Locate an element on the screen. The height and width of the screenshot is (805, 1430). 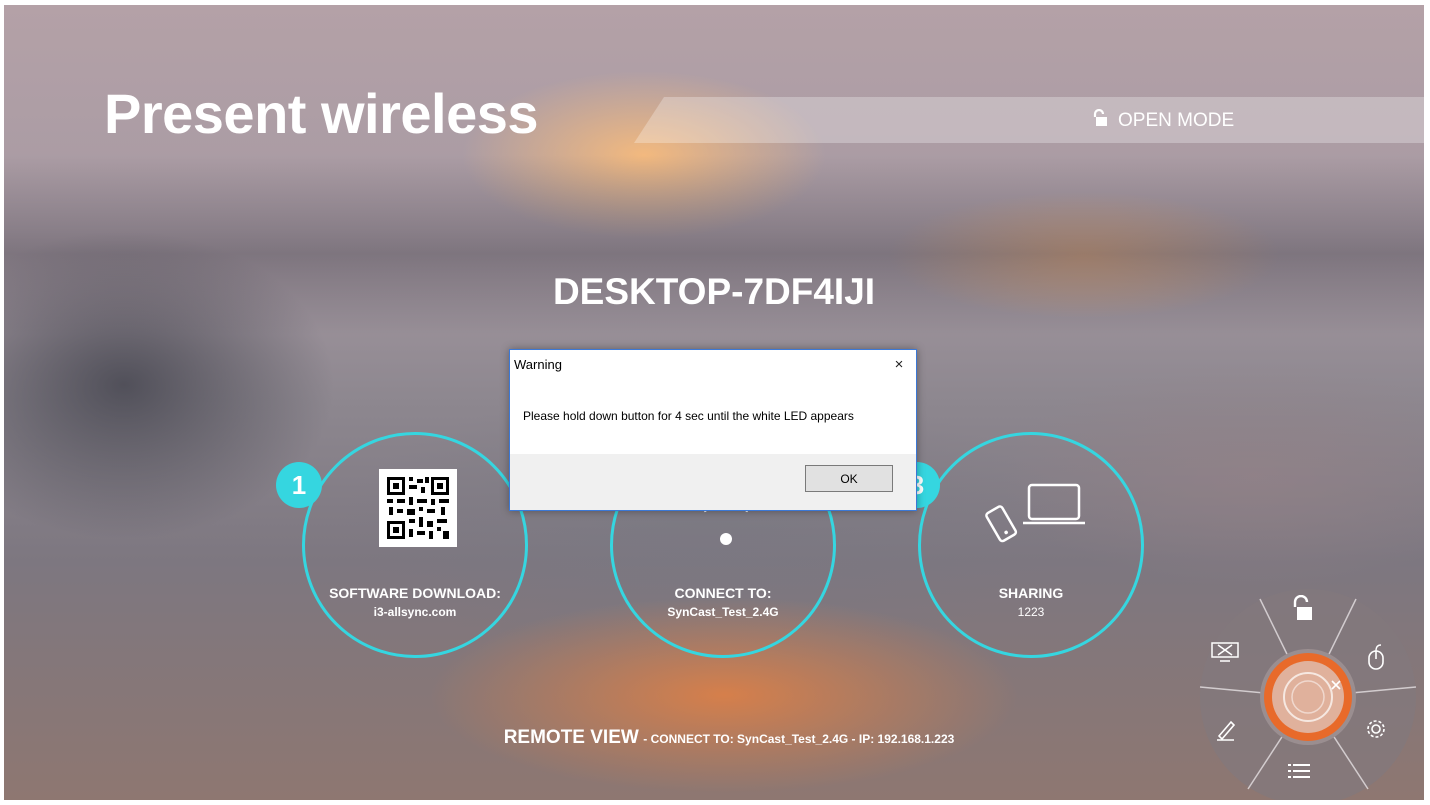
screen-share-icon is located at coordinates (1230, 659).